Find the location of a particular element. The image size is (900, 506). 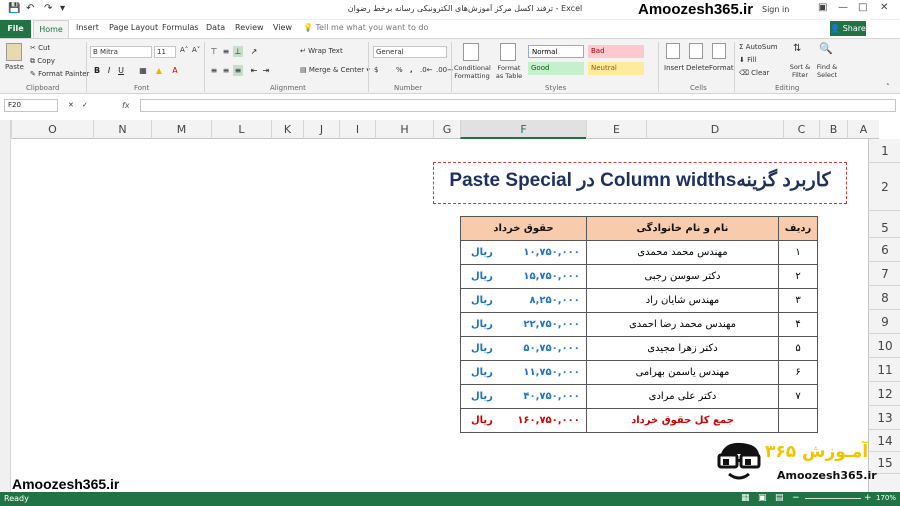

row-header: 6 is located at coordinates (884, 250).